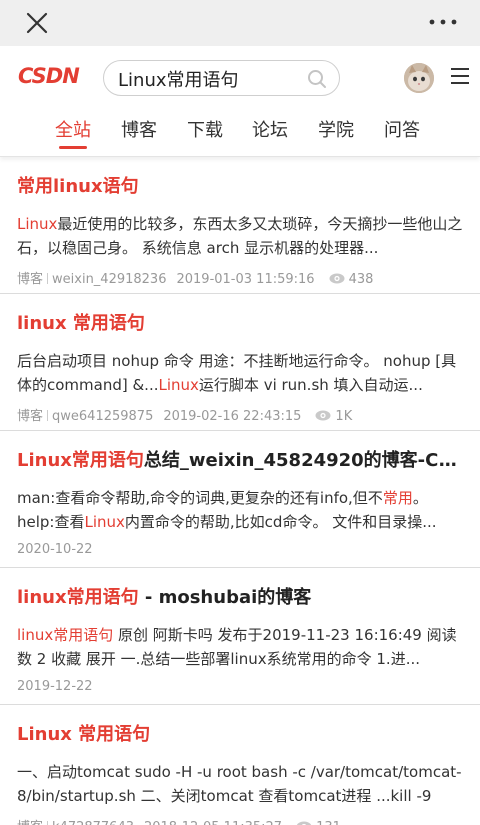  What do you see at coordinates (232, 416) in the screenshot?
I see `result-date: 2019-02-16 22:43:15` at bounding box center [232, 416].